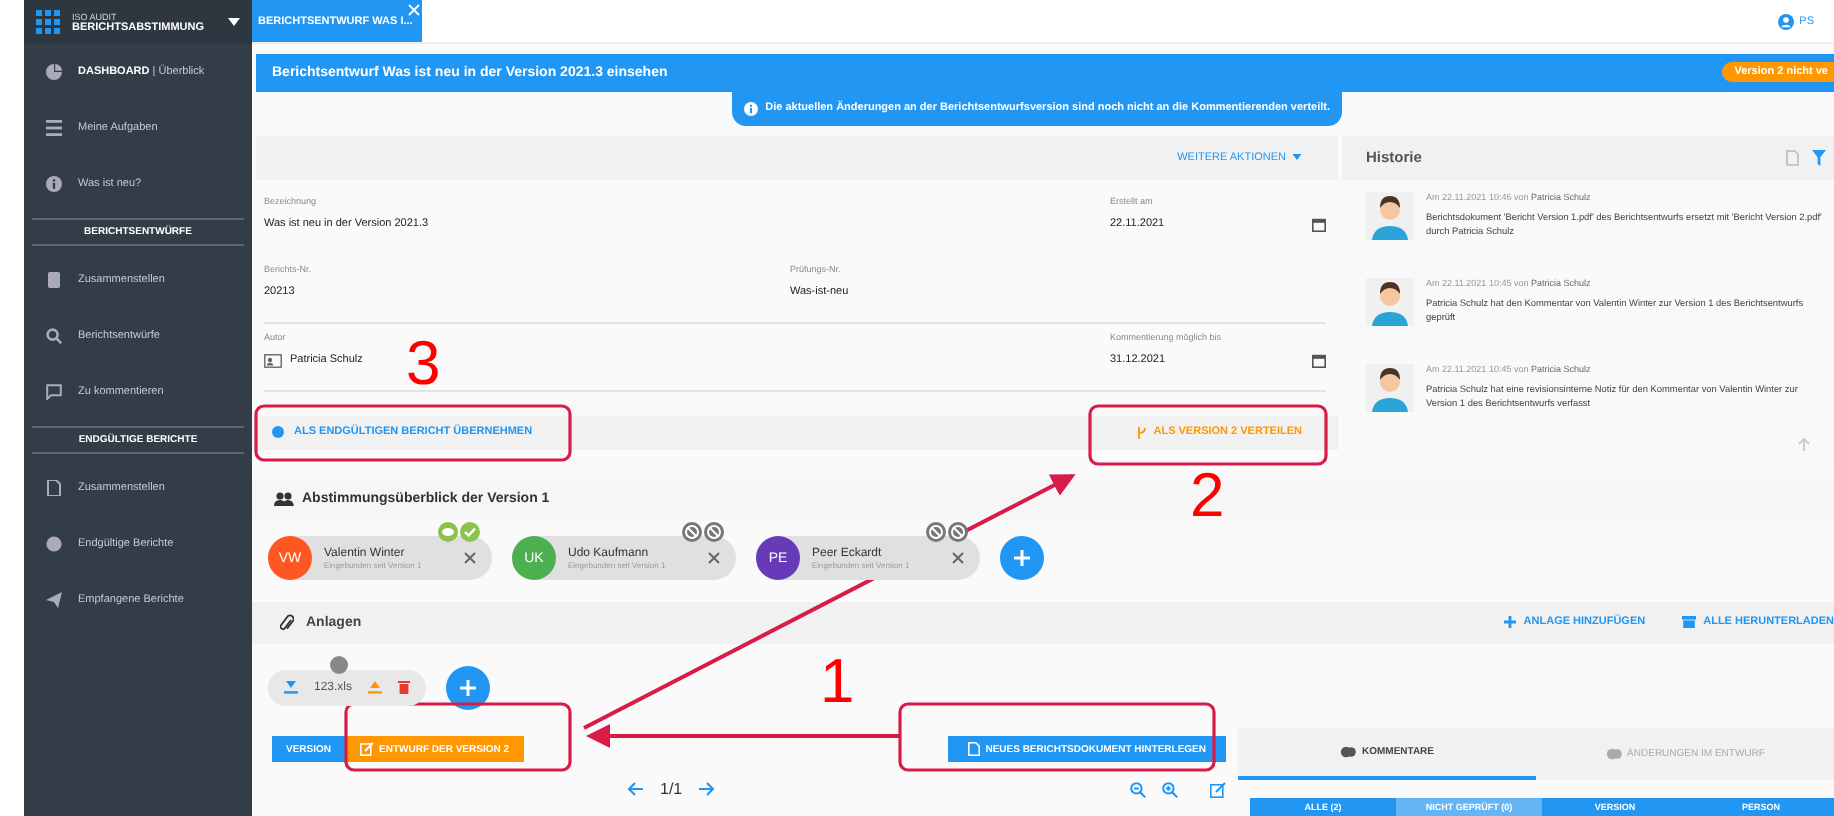  Describe the element at coordinates (54, 72) in the screenshot. I see `pie-icon` at that location.